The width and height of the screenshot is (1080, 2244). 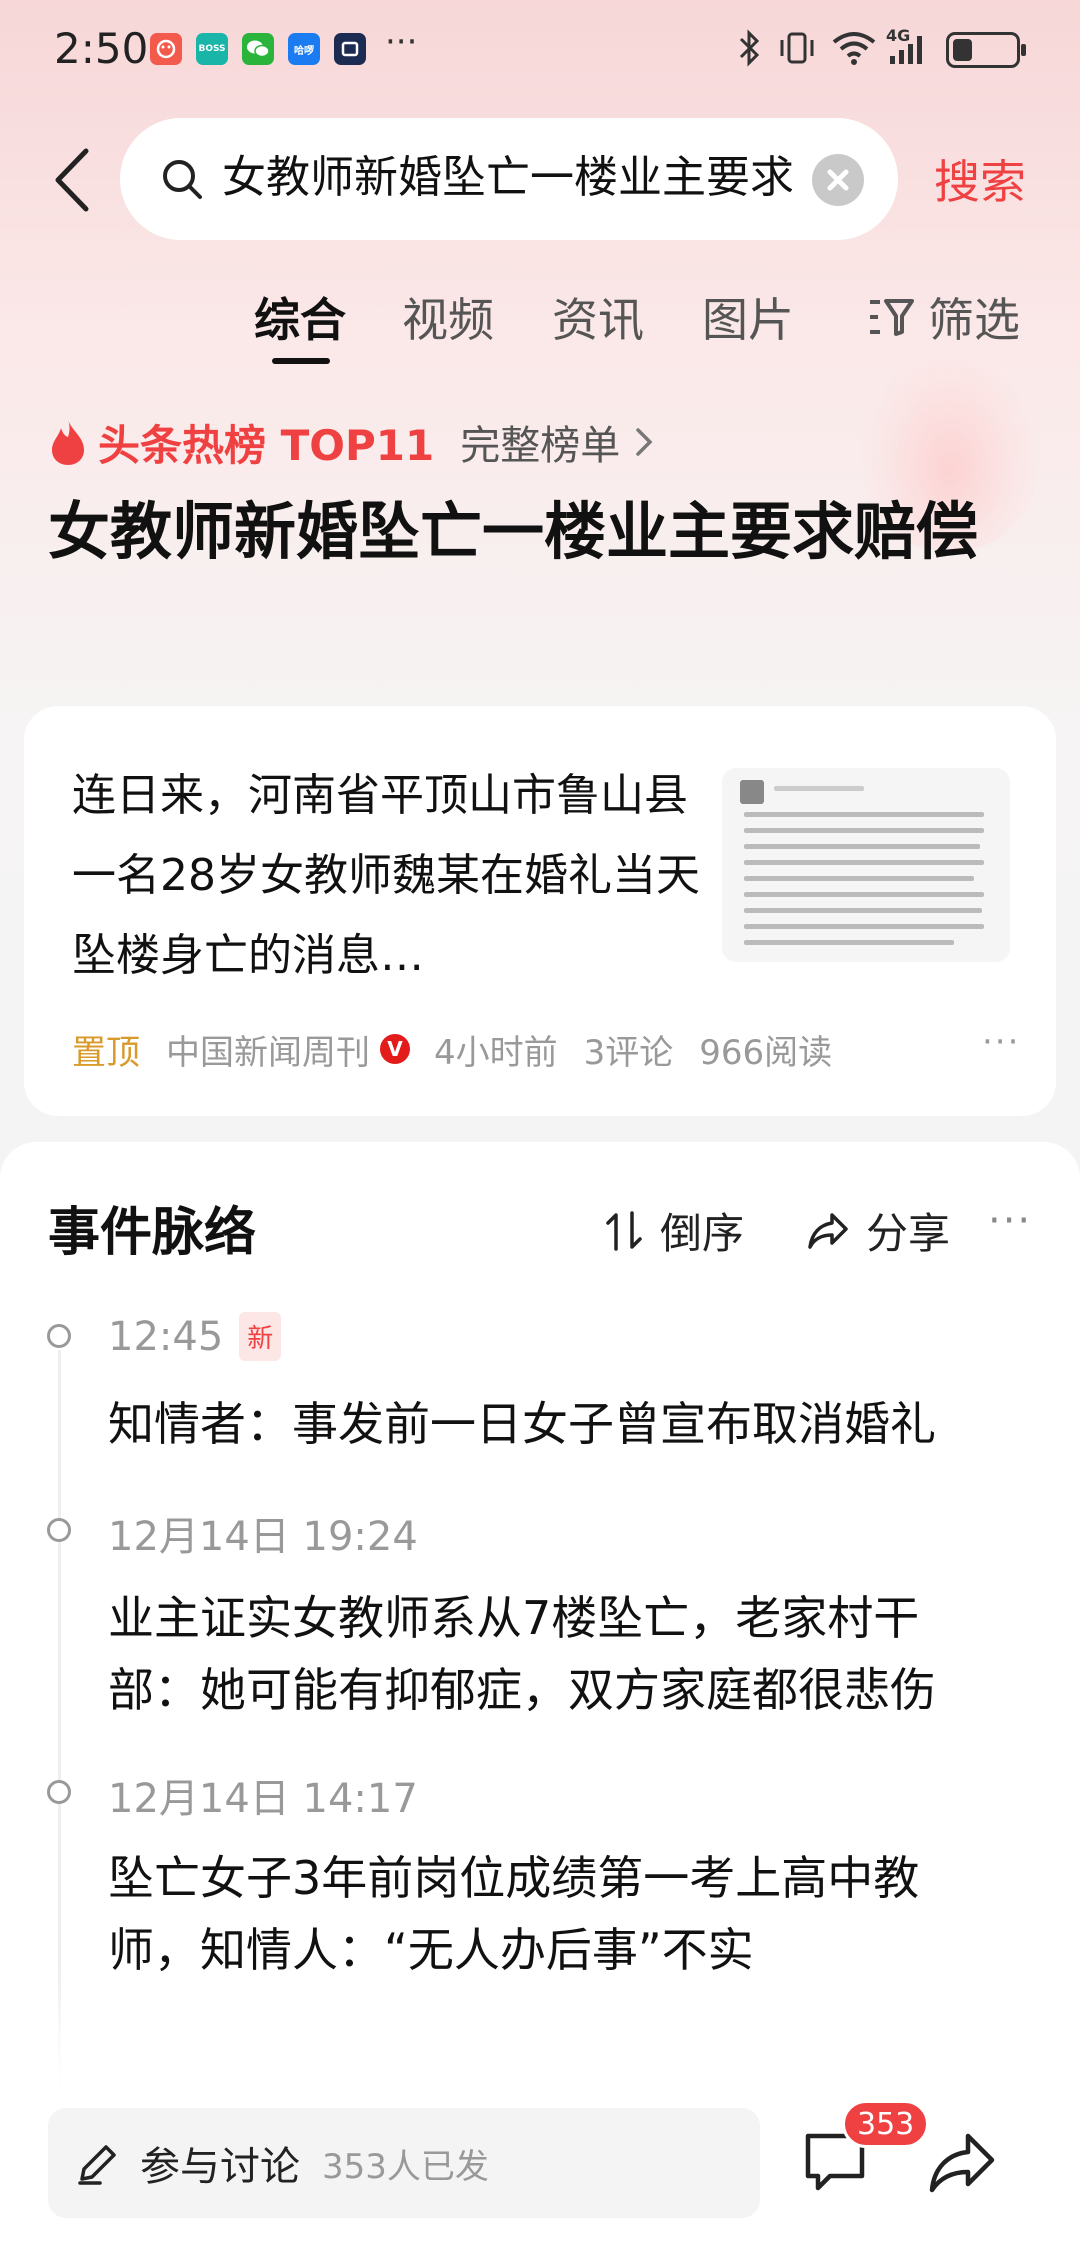 What do you see at coordinates (260, 1336) in the screenshot?
I see `new-badge: 新` at bounding box center [260, 1336].